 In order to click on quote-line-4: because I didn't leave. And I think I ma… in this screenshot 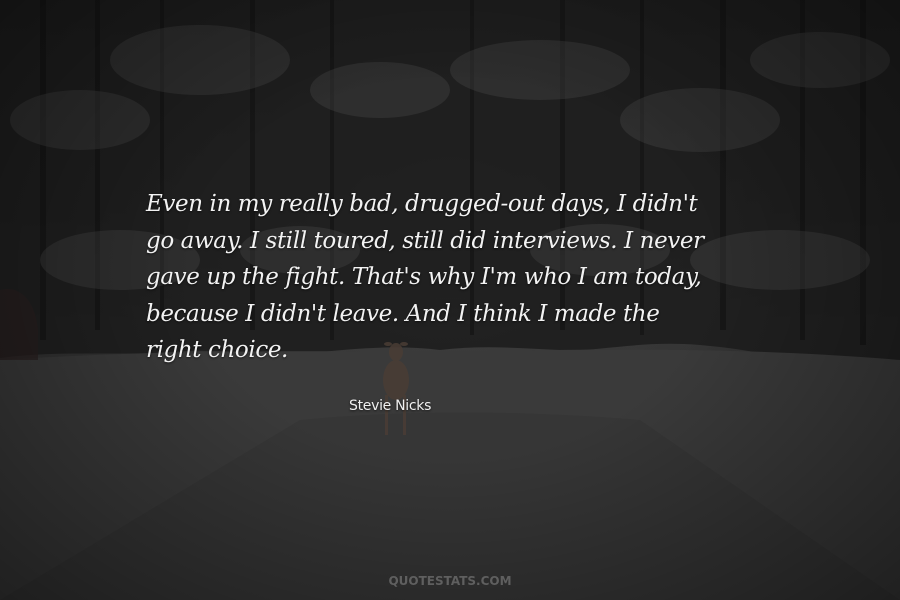, I will do `click(403, 313)`.